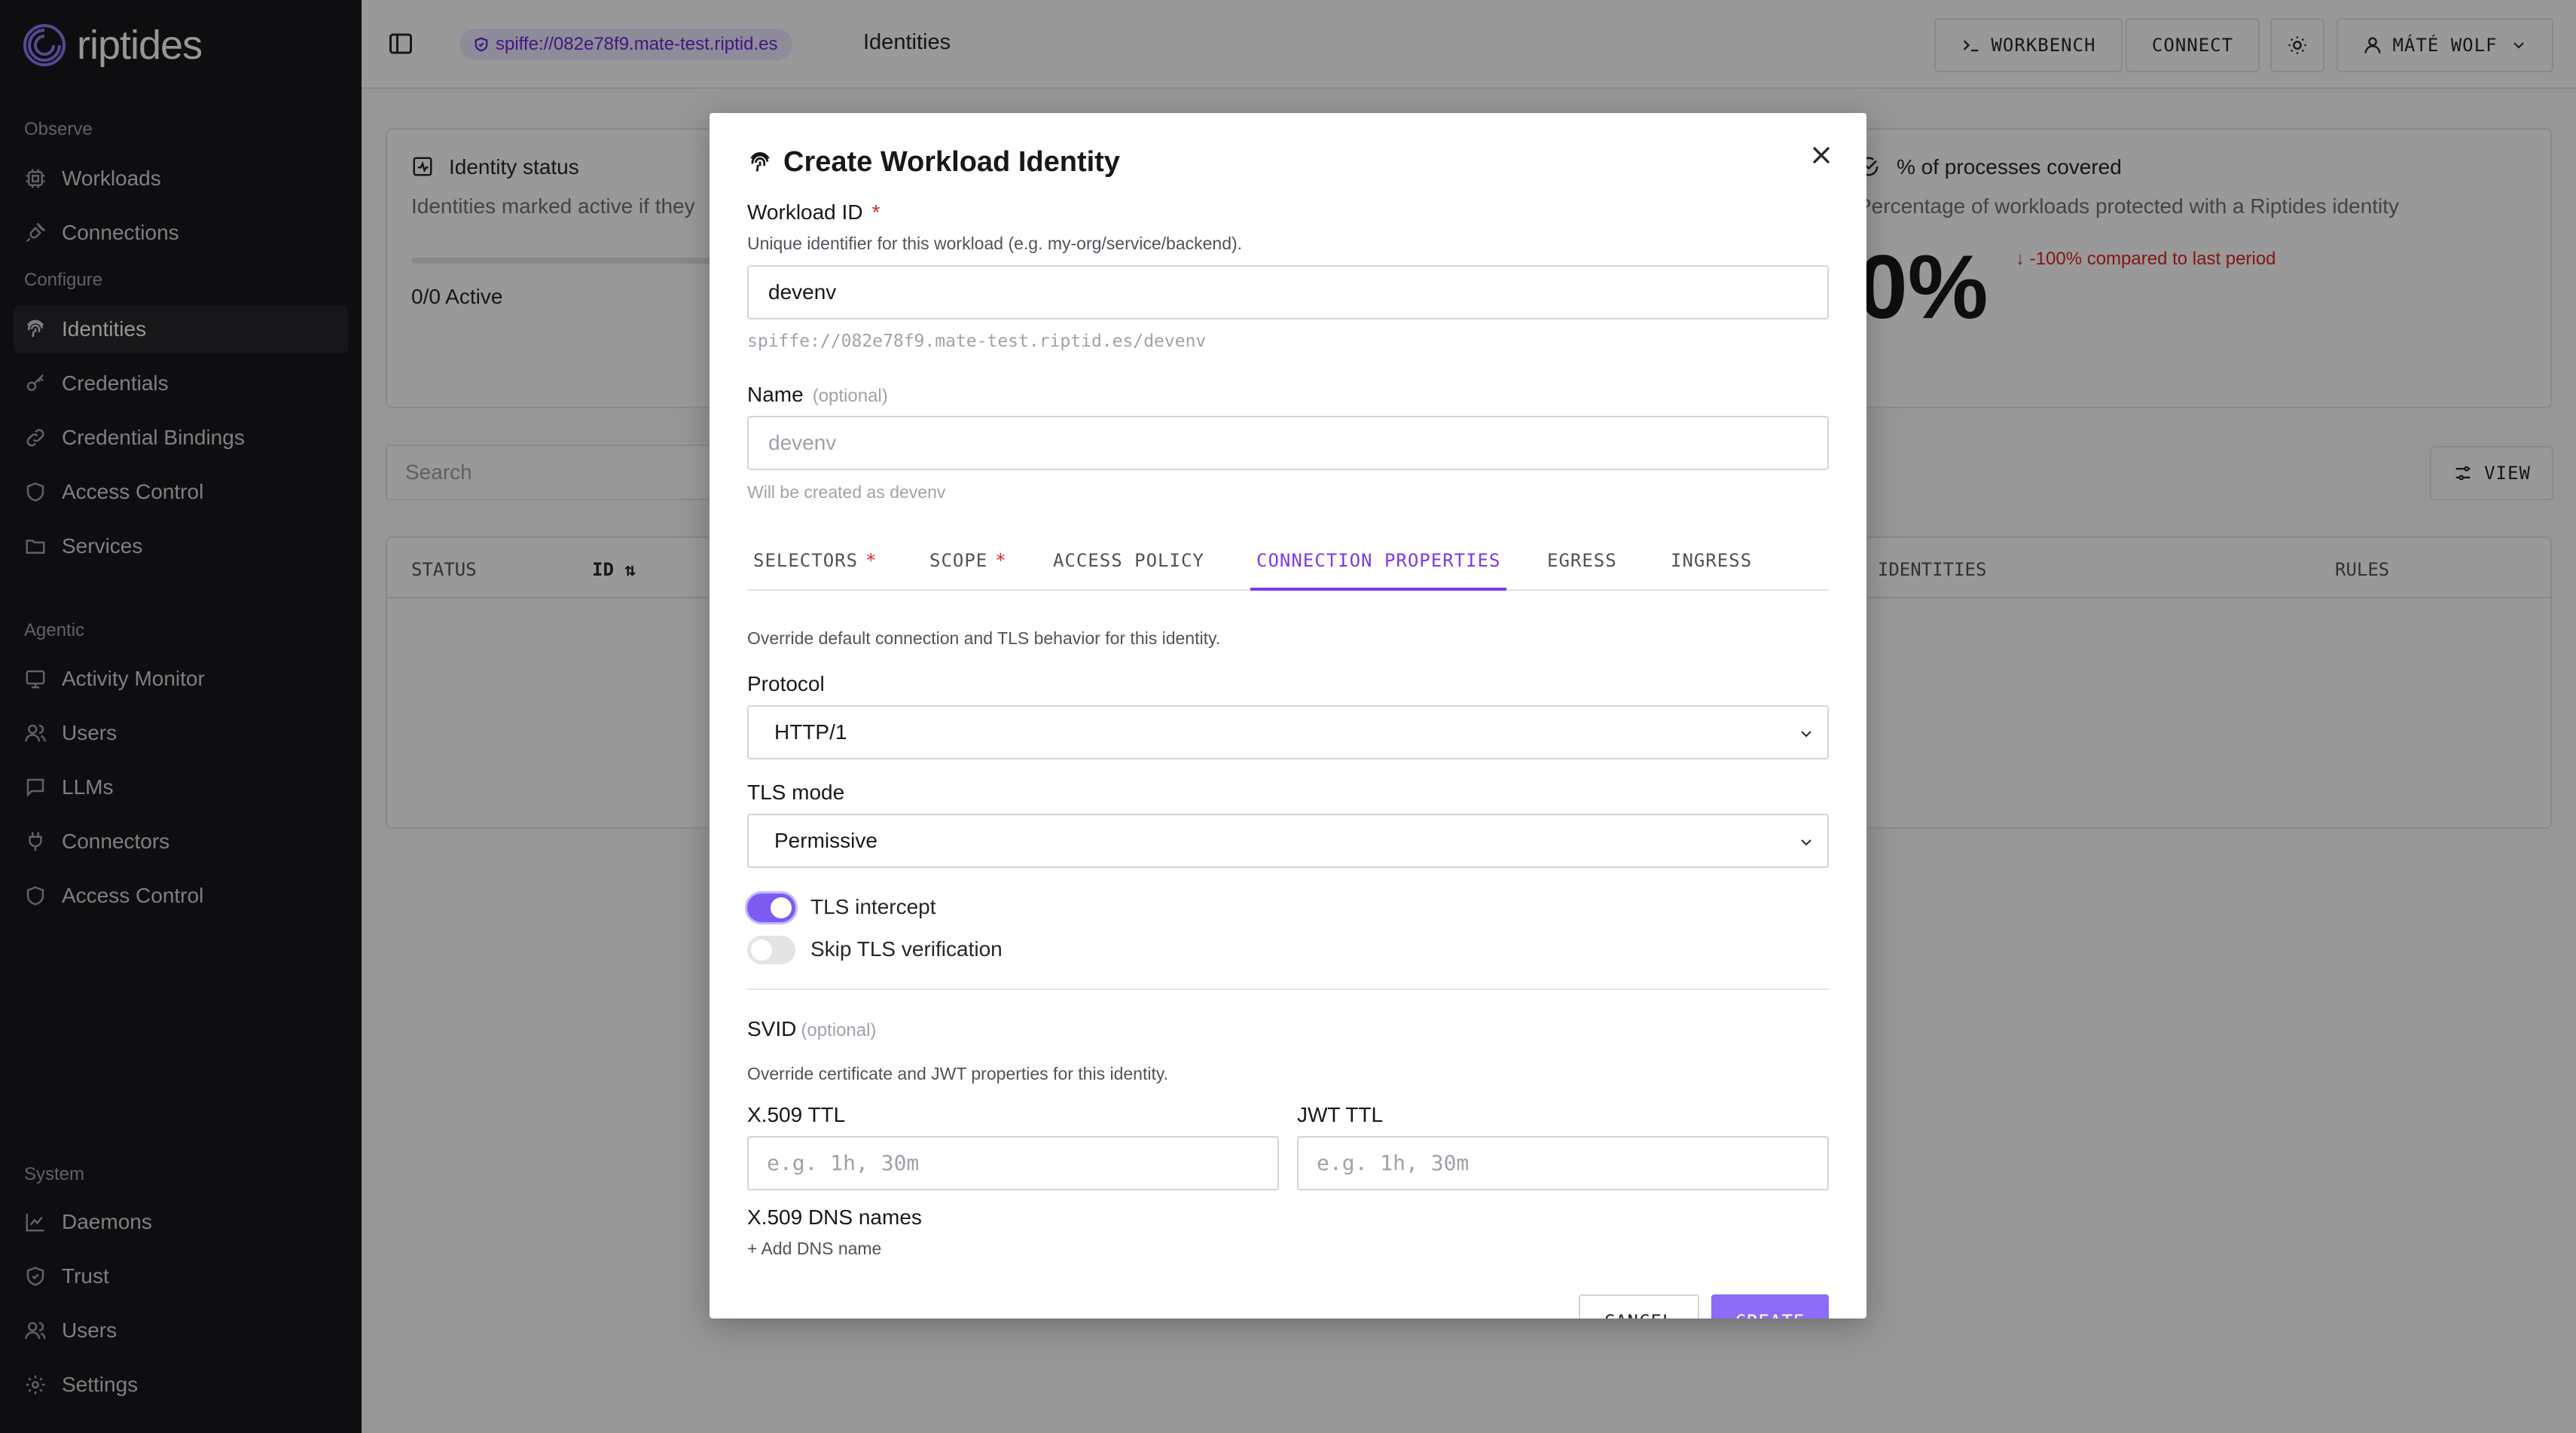 Image resolution: width=2576 pixels, height=1433 pixels. I want to click on jwt-ttl-label: JWT TTL, so click(1340, 1114).